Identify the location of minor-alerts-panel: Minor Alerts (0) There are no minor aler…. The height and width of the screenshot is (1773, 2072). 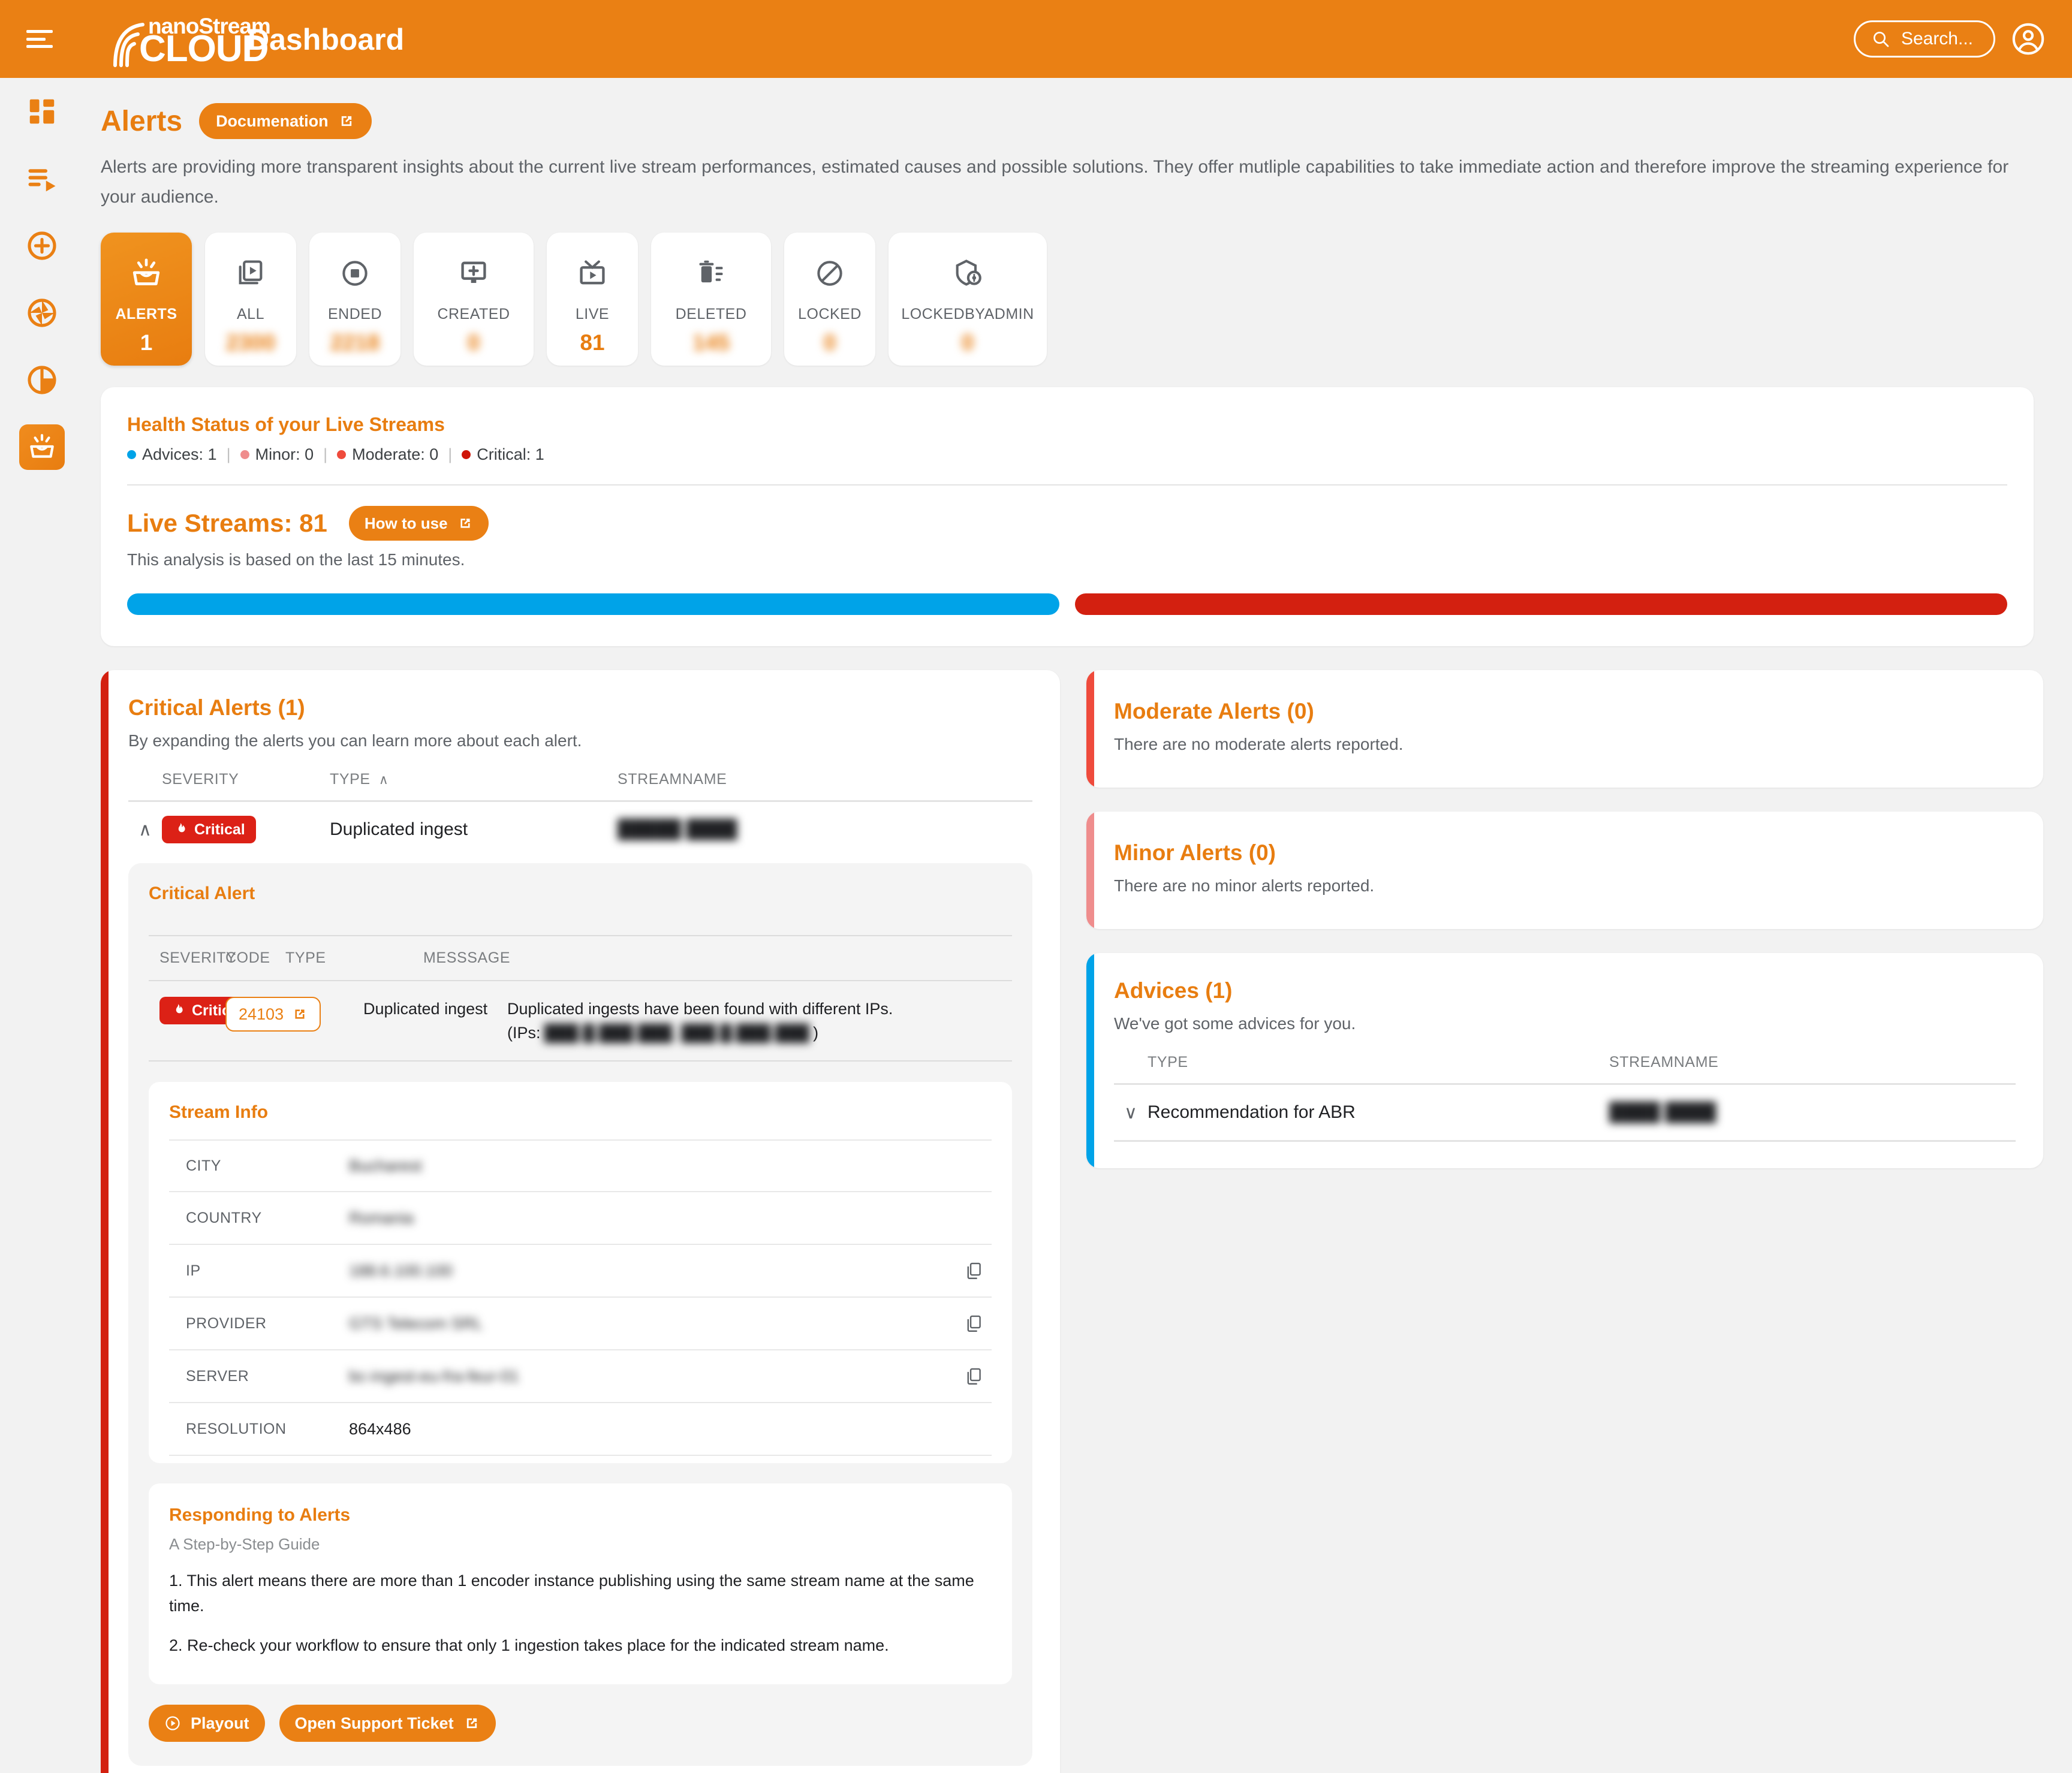
(1564, 870).